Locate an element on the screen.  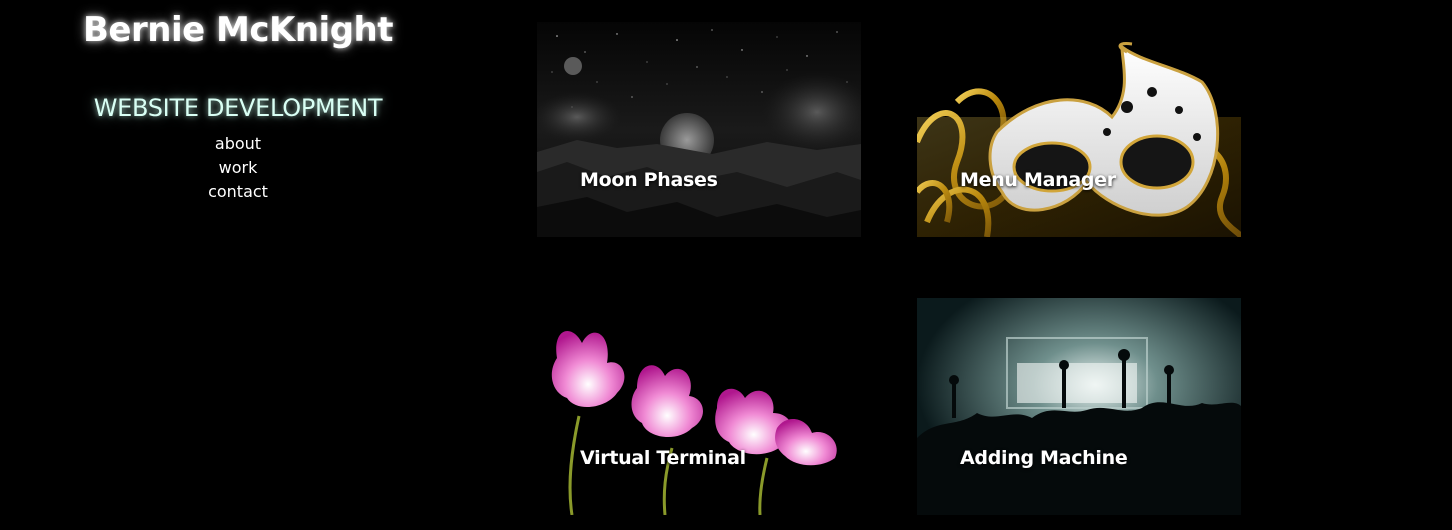
project-card-moon-phases: Moon Phases is located at coordinates (699, 129).